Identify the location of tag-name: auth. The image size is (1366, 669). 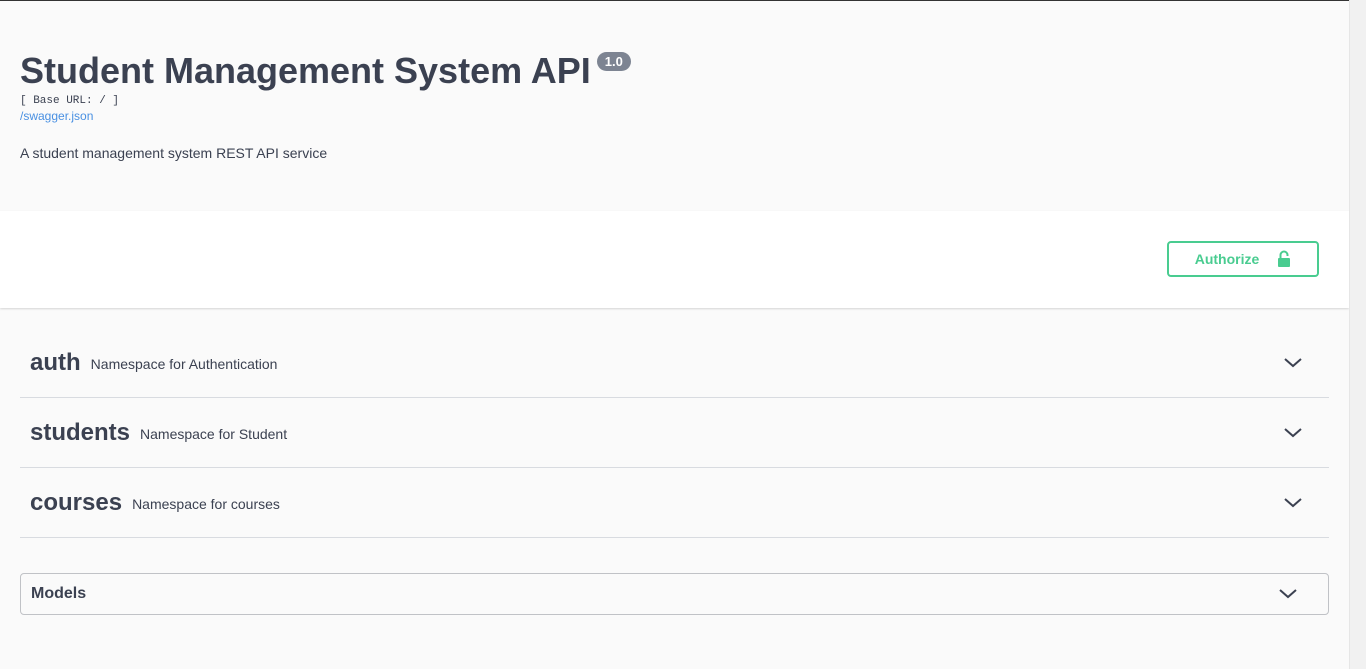
(55, 362).